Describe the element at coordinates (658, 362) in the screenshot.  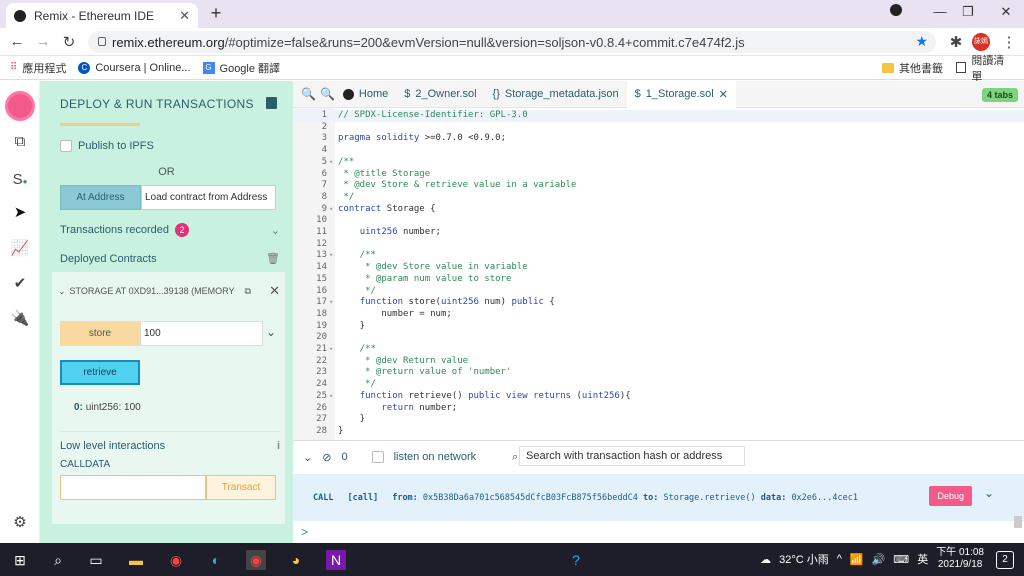
I see `code-line: 22 * @dev Return value` at that location.